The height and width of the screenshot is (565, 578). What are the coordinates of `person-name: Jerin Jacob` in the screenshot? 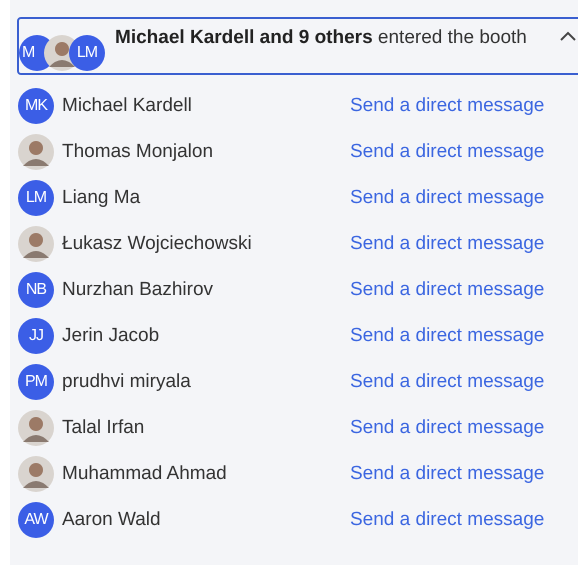 It's located at (111, 336).